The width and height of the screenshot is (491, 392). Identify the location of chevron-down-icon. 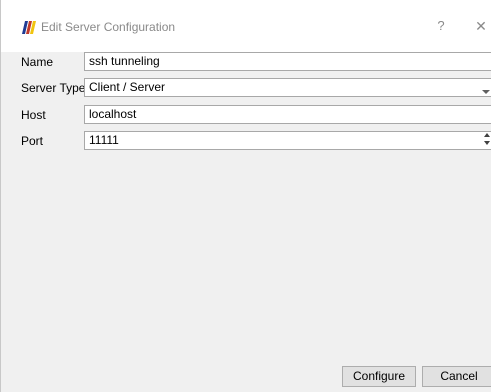
(486, 91).